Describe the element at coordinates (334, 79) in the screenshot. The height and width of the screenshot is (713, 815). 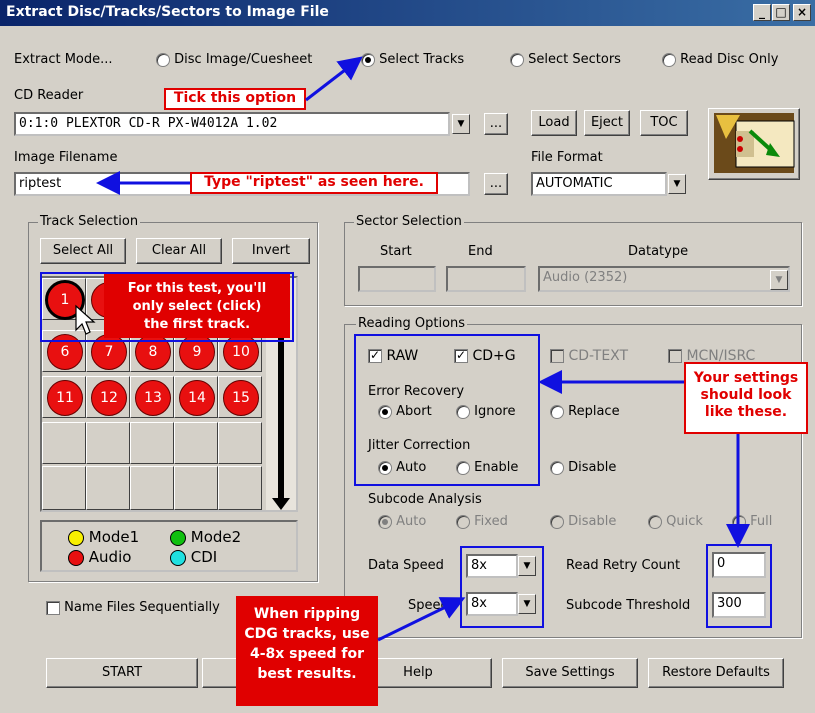
I see `arrow-to-select-tracks` at that location.